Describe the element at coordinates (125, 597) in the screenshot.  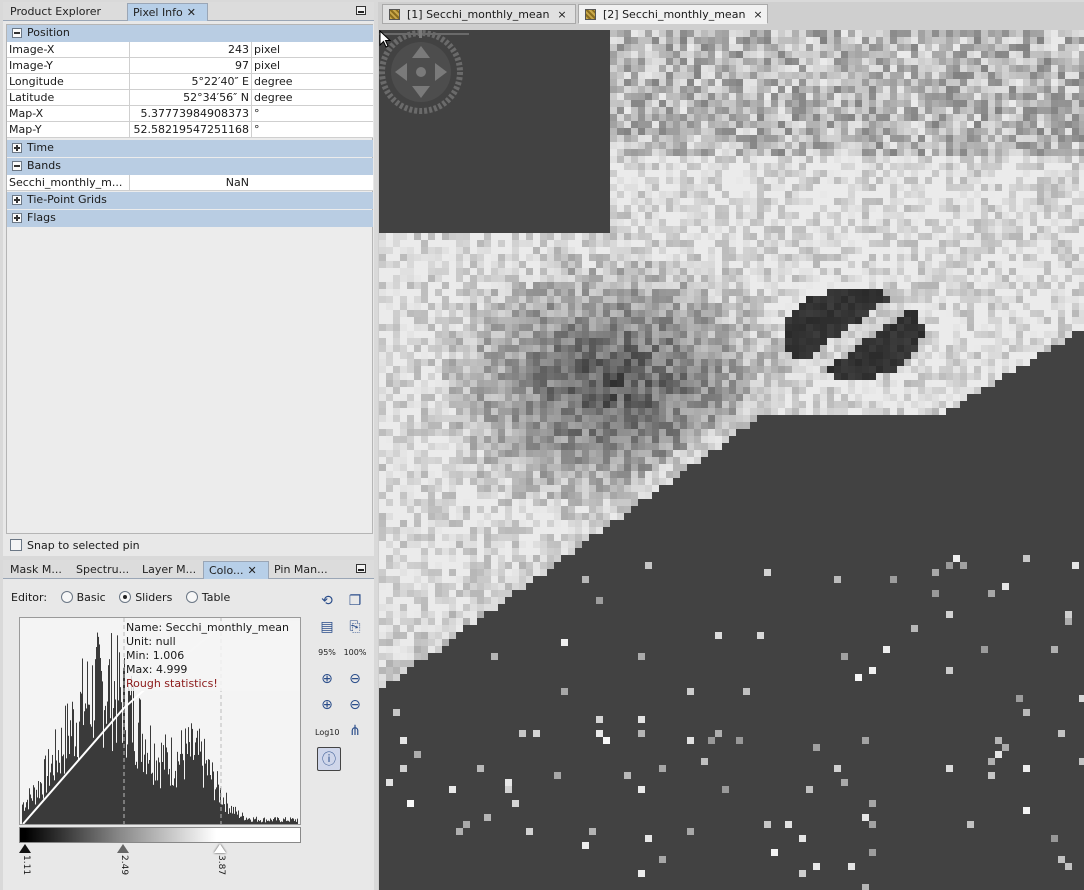
I see `radio-sliders` at that location.